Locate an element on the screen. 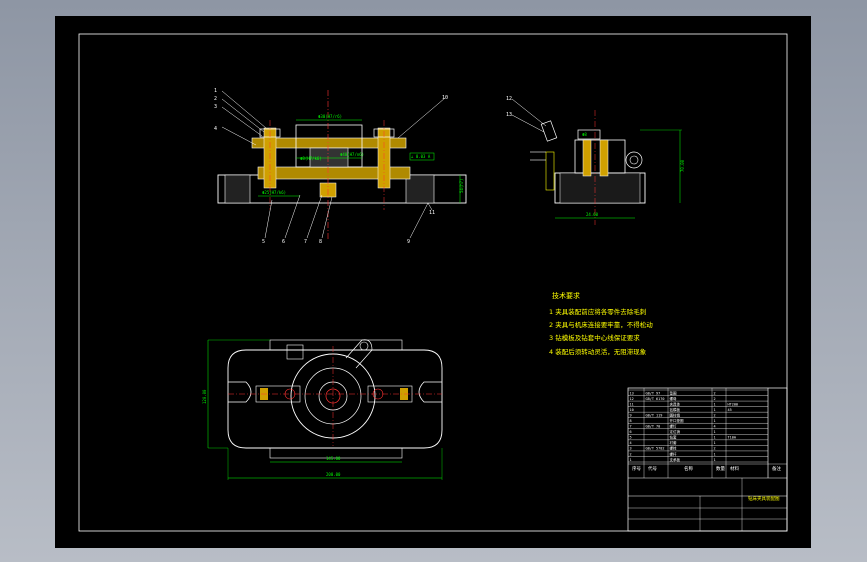 This screenshot has height=562, width=867. dim-d9: 70.00 is located at coordinates (682, 165).